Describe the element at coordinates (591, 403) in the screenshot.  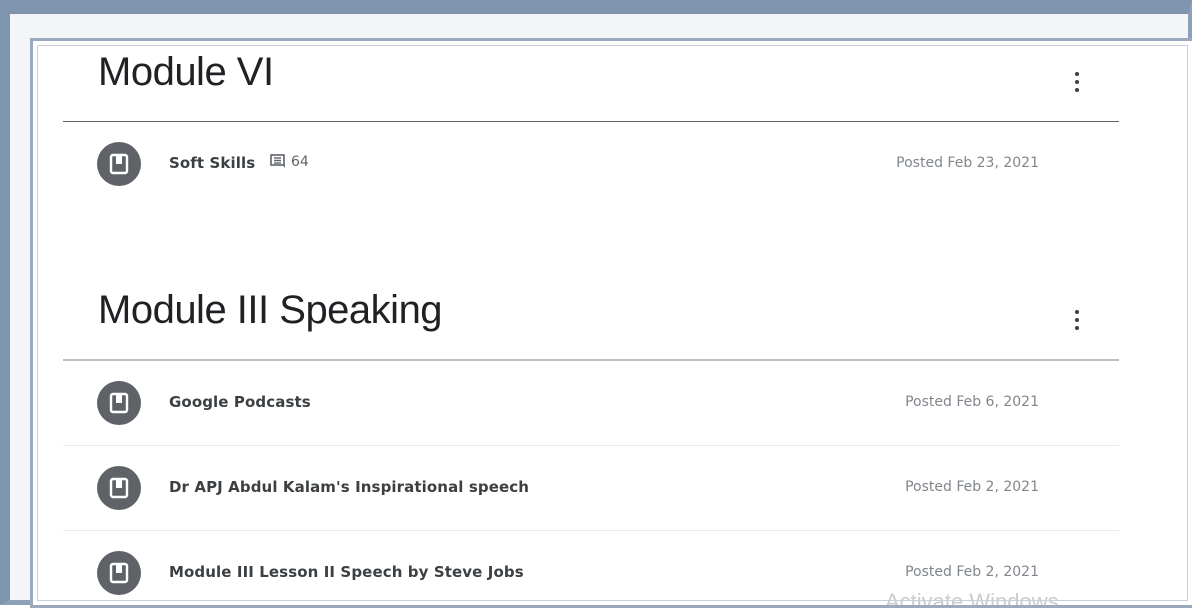
I see `material-item: Google Podcasts Posted Feb 6, 2021` at that location.